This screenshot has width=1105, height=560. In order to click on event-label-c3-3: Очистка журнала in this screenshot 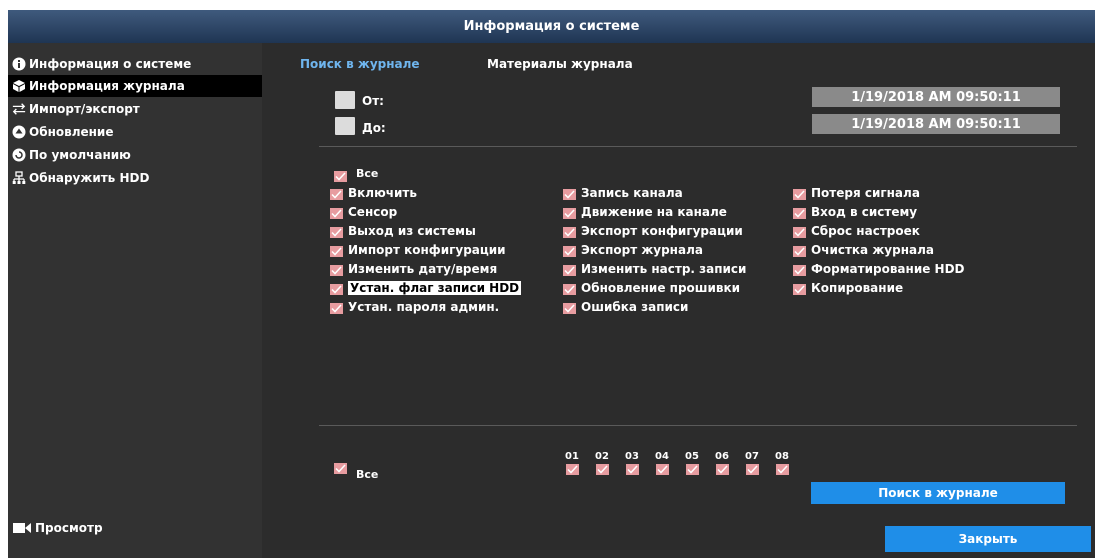, I will do `click(872, 250)`.